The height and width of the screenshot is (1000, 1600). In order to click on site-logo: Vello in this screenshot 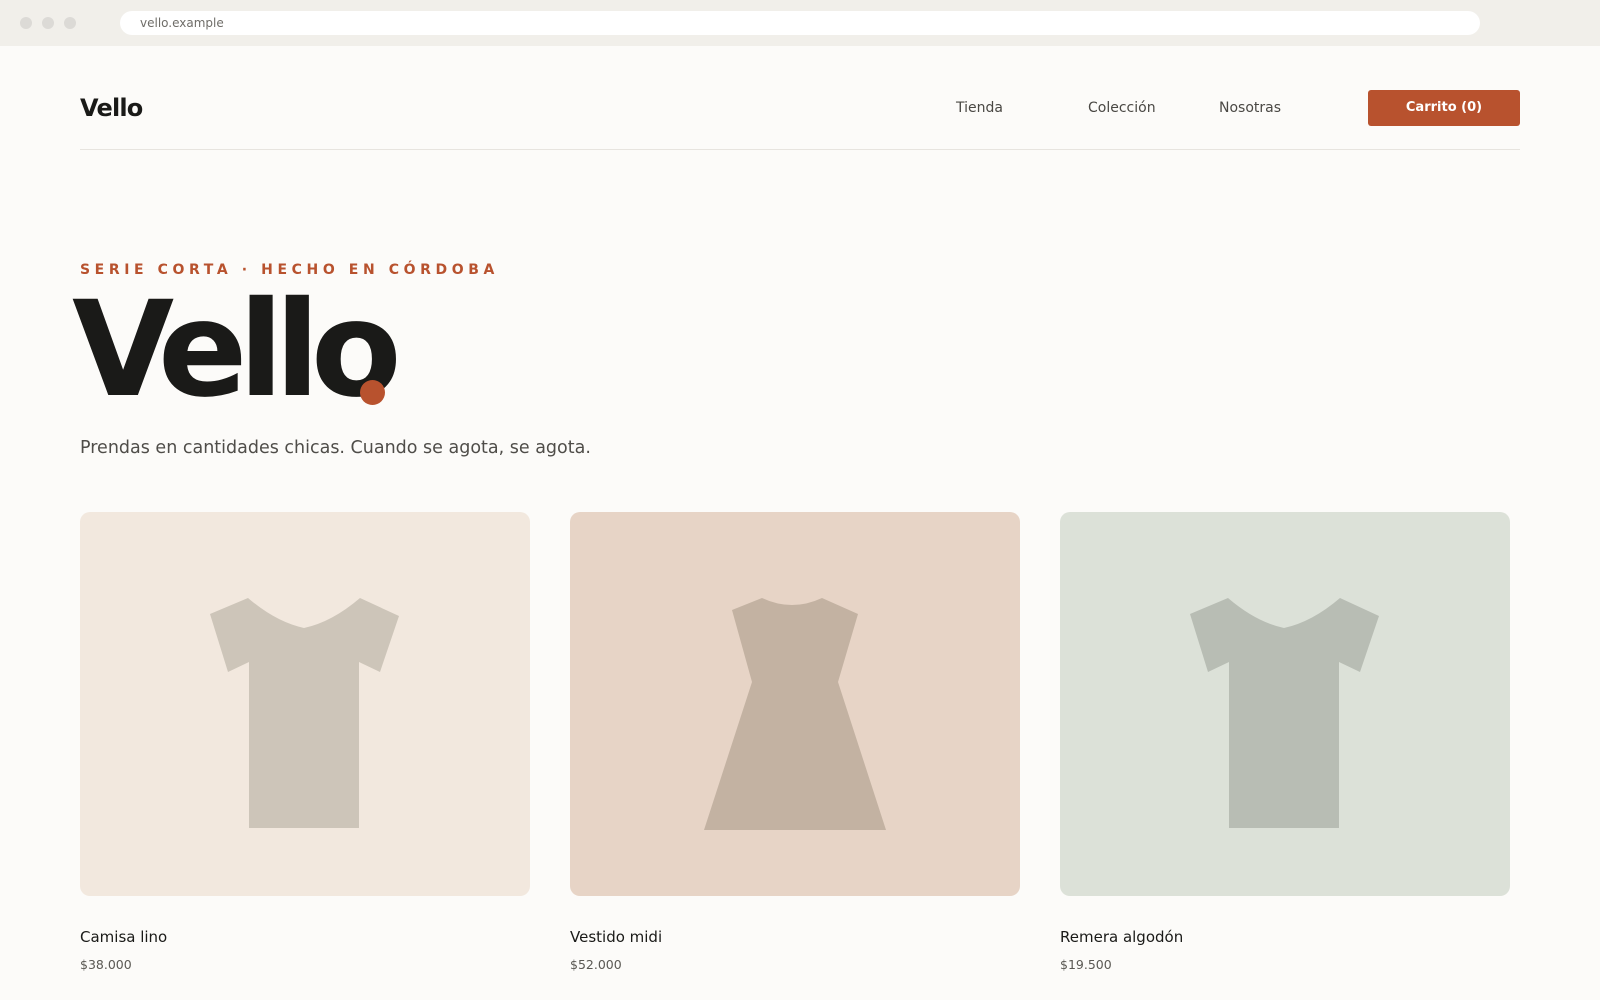, I will do `click(111, 108)`.